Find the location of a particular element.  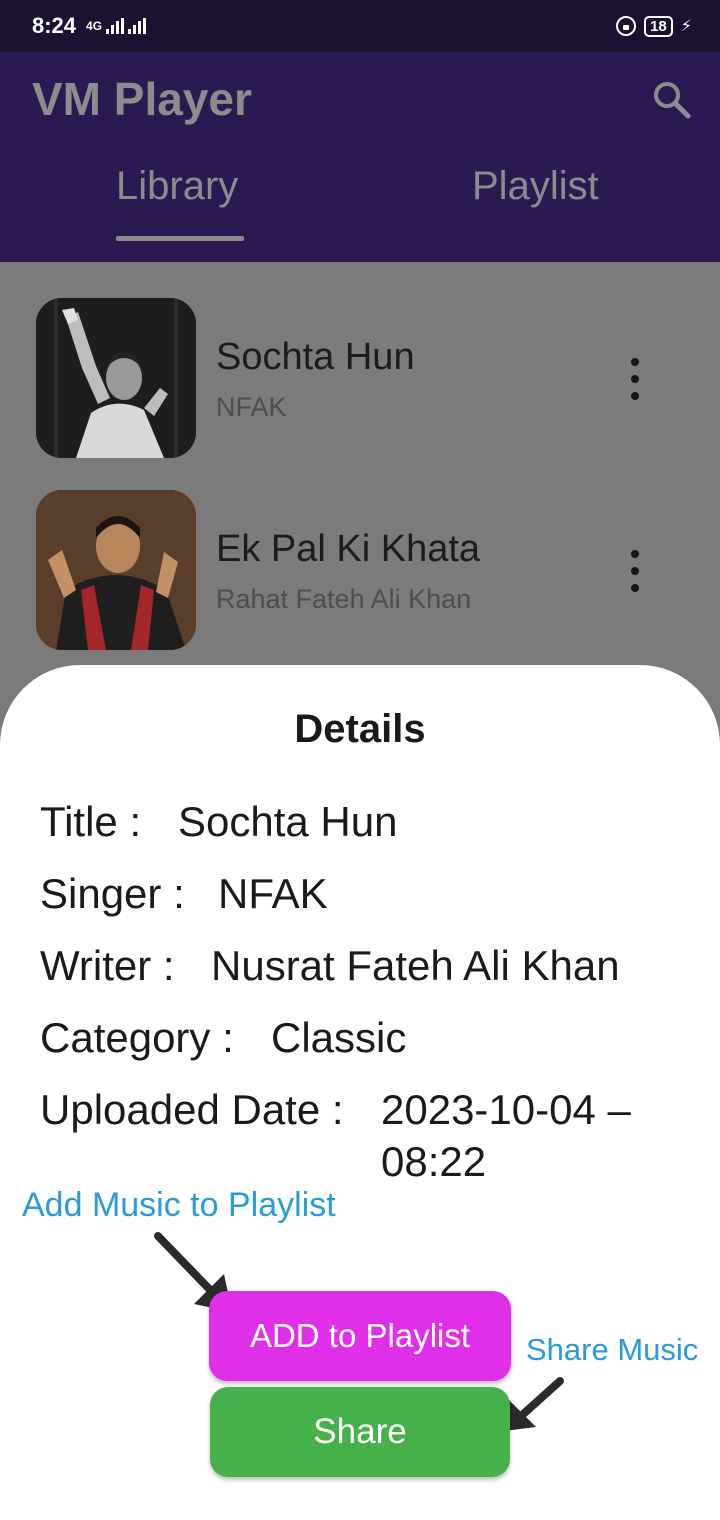

detail-date-row: Uploaded Date : 2023-10-04 – 08:22 is located at coordinates (335, 1134).